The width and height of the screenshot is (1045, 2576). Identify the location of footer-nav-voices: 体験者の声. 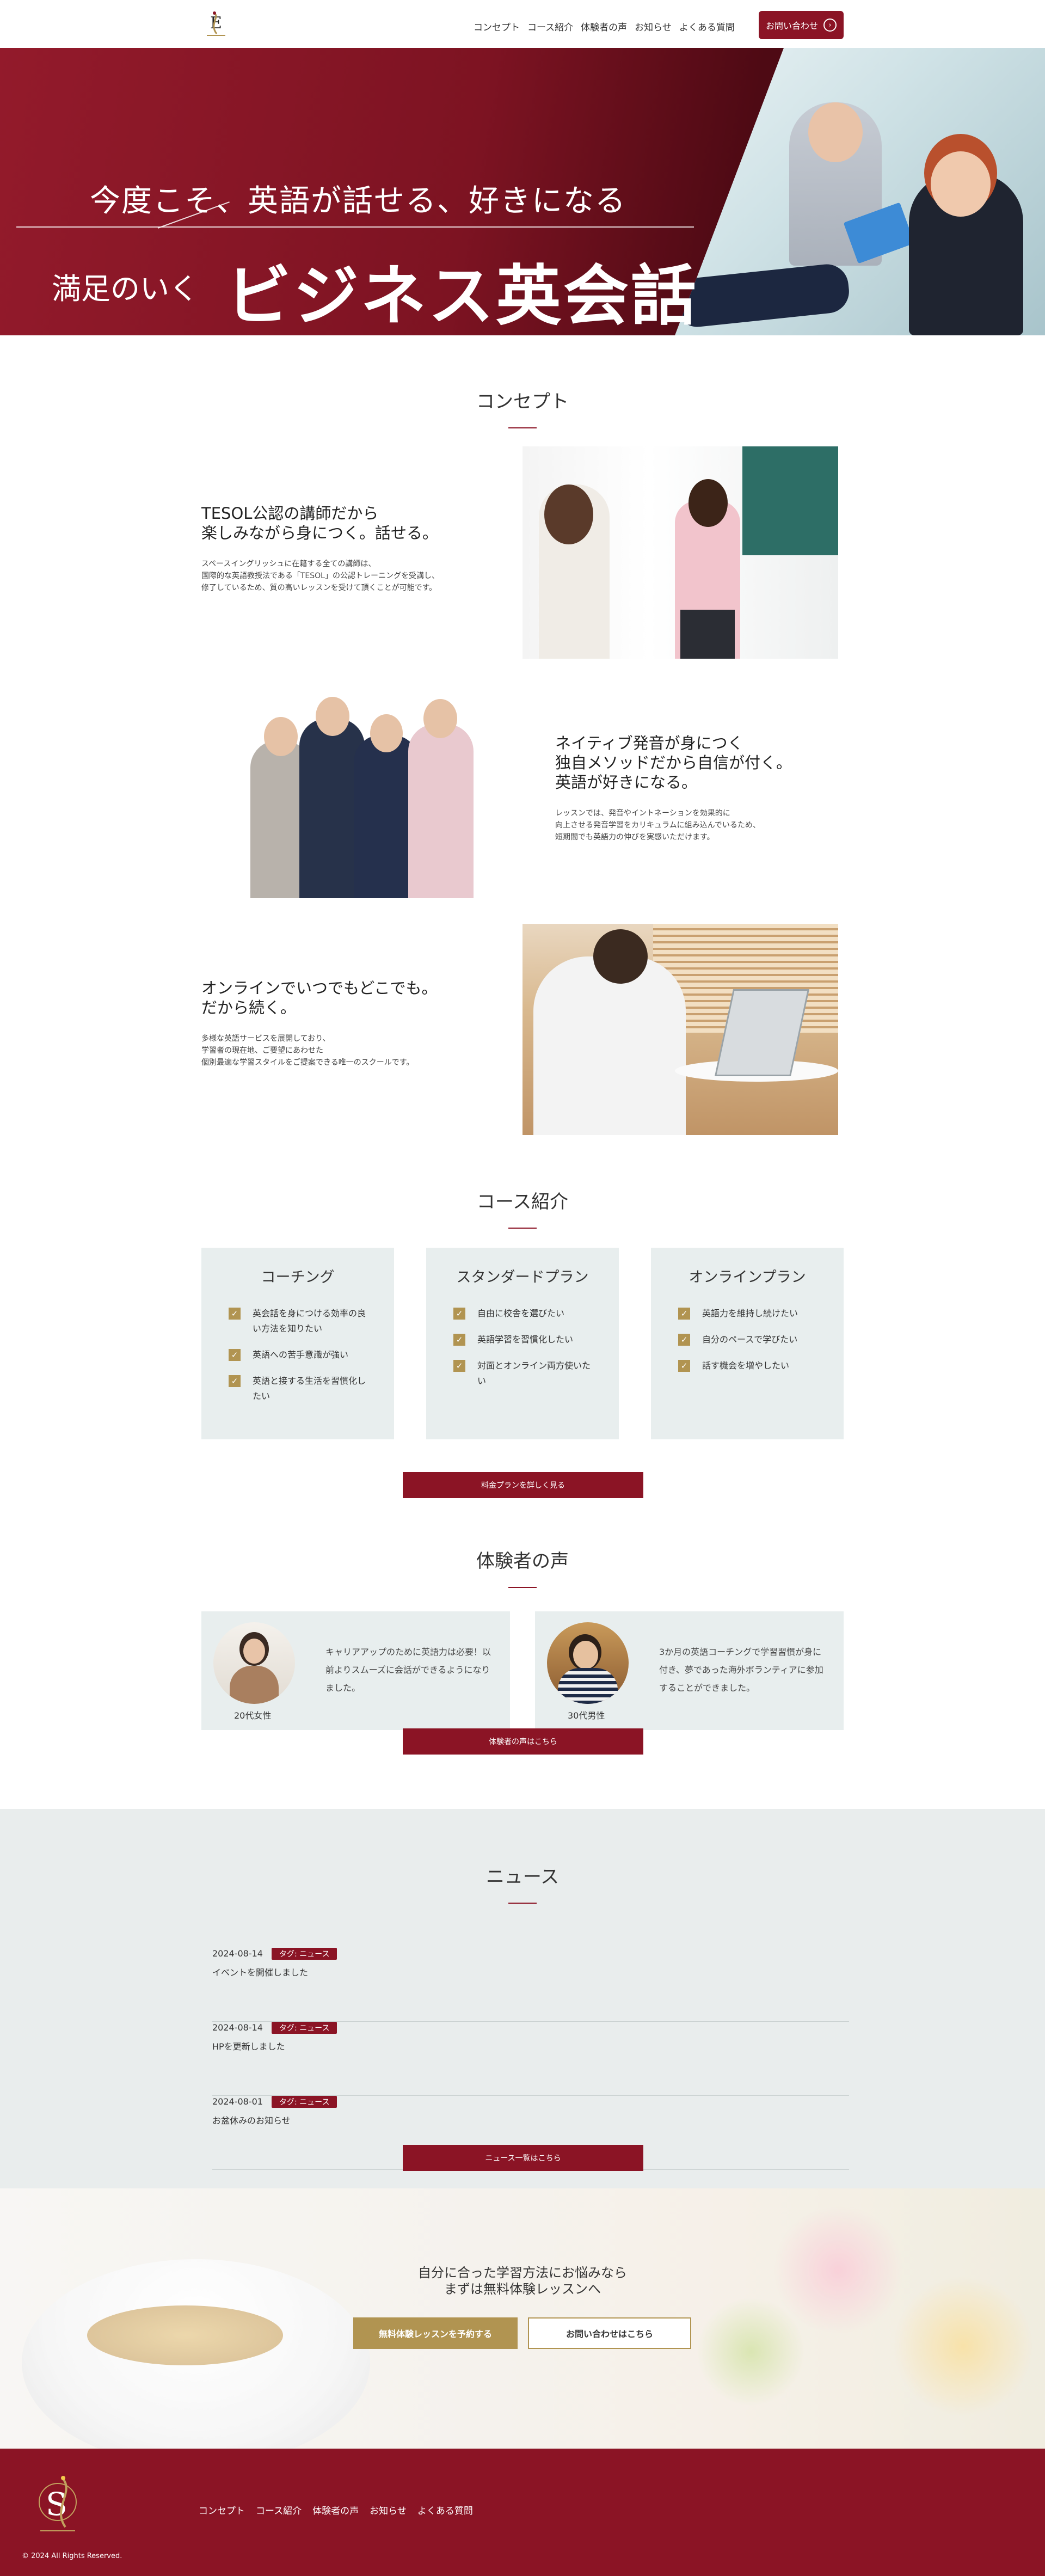
(336, 2510).